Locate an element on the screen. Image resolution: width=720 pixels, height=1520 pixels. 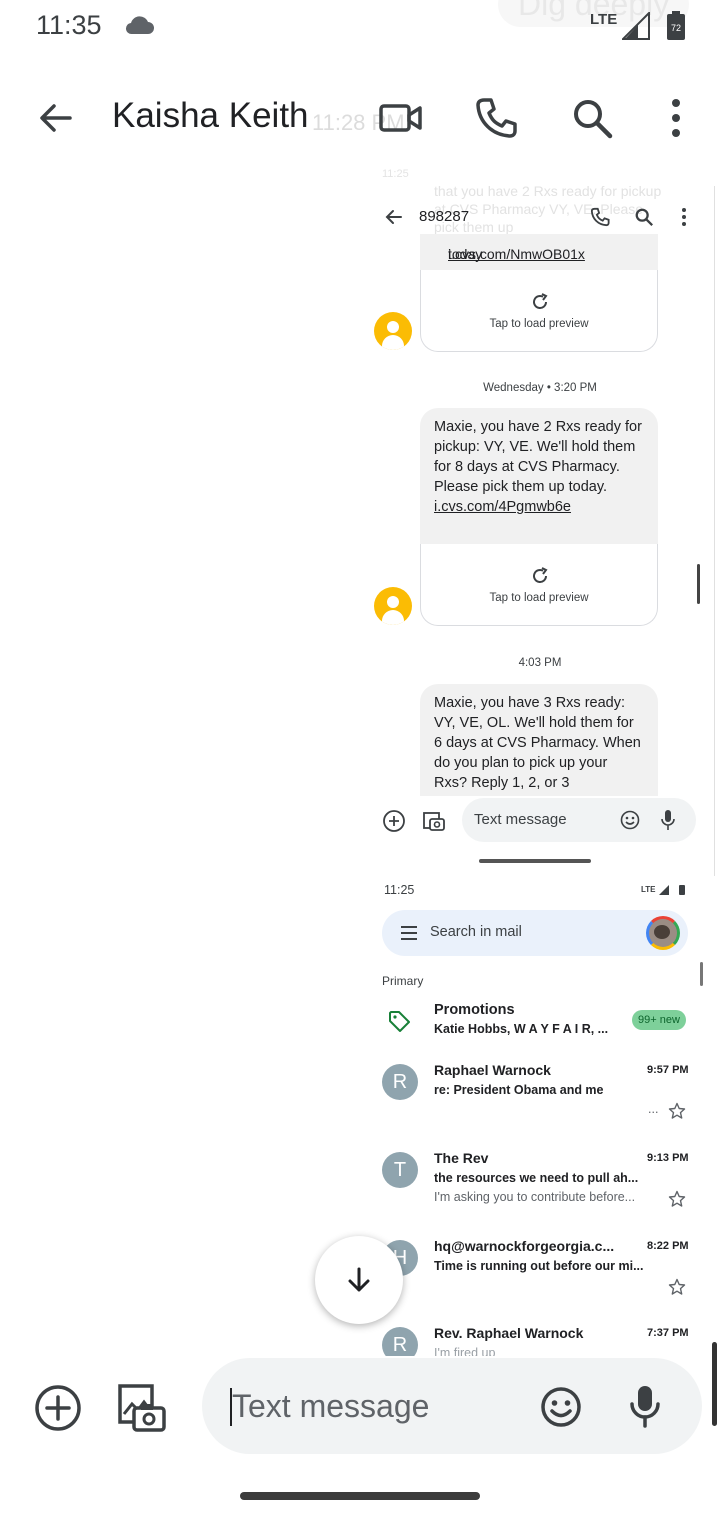
message-link: i.cvs.com/NmwOB01x is located at coordinates (516, 254).